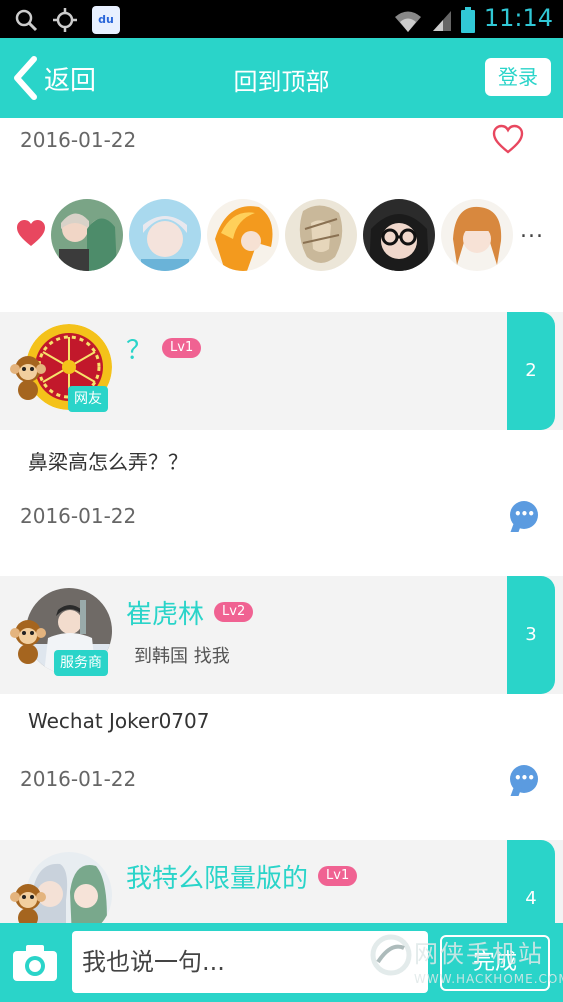 This screenshot has height=1002, width=563. What do you see at coordinates (35, 963) in the screenshot?
I see `camera-icon` at bounding box center [35, 963].